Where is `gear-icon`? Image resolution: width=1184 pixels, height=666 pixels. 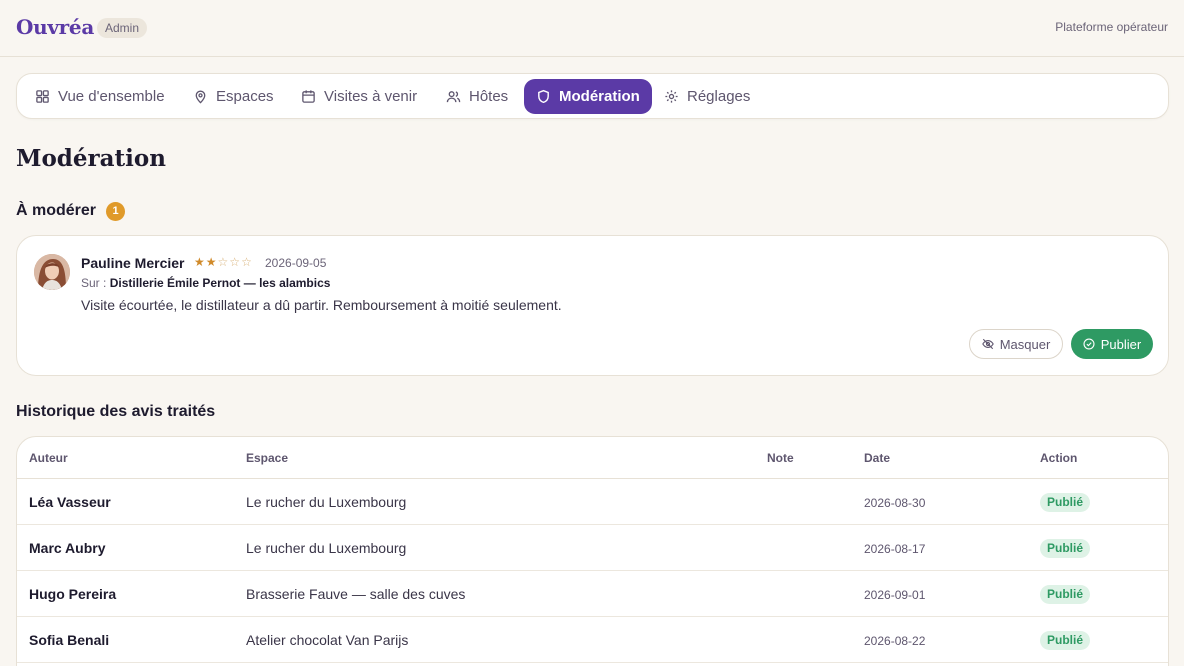
gear-icon is located at coordinates (671, 96).